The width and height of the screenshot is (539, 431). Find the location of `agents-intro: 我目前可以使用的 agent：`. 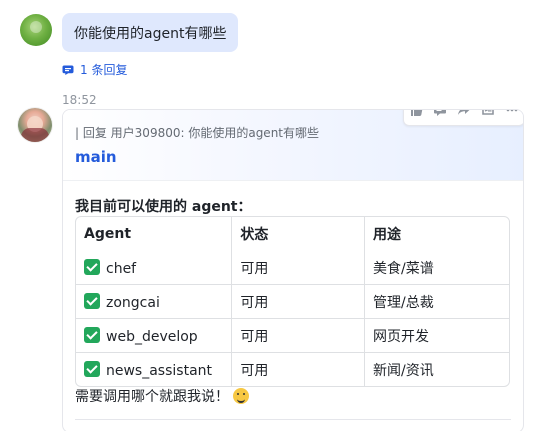

agents-intro: 我目前可以使用的 agent： is located at coordinates (163, 207).